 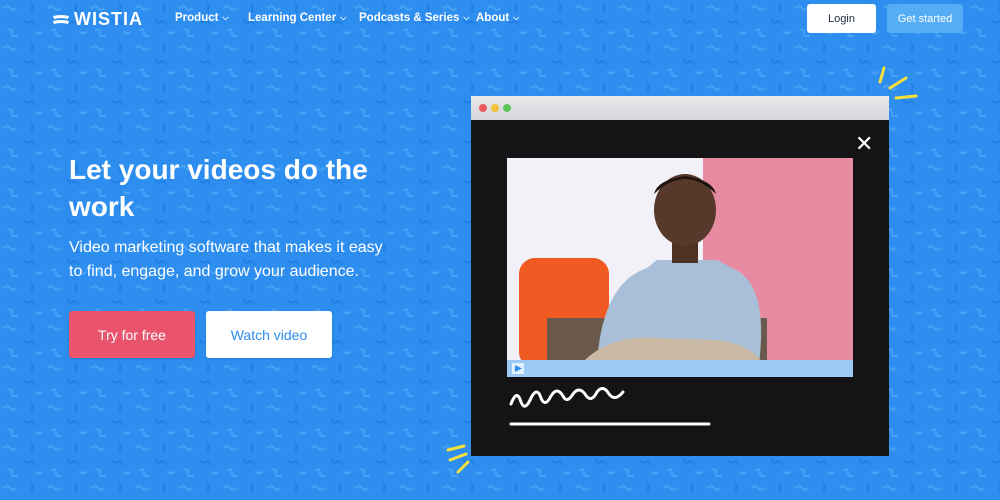 I want to click on window-title-bar, so click(x=680, y=108).